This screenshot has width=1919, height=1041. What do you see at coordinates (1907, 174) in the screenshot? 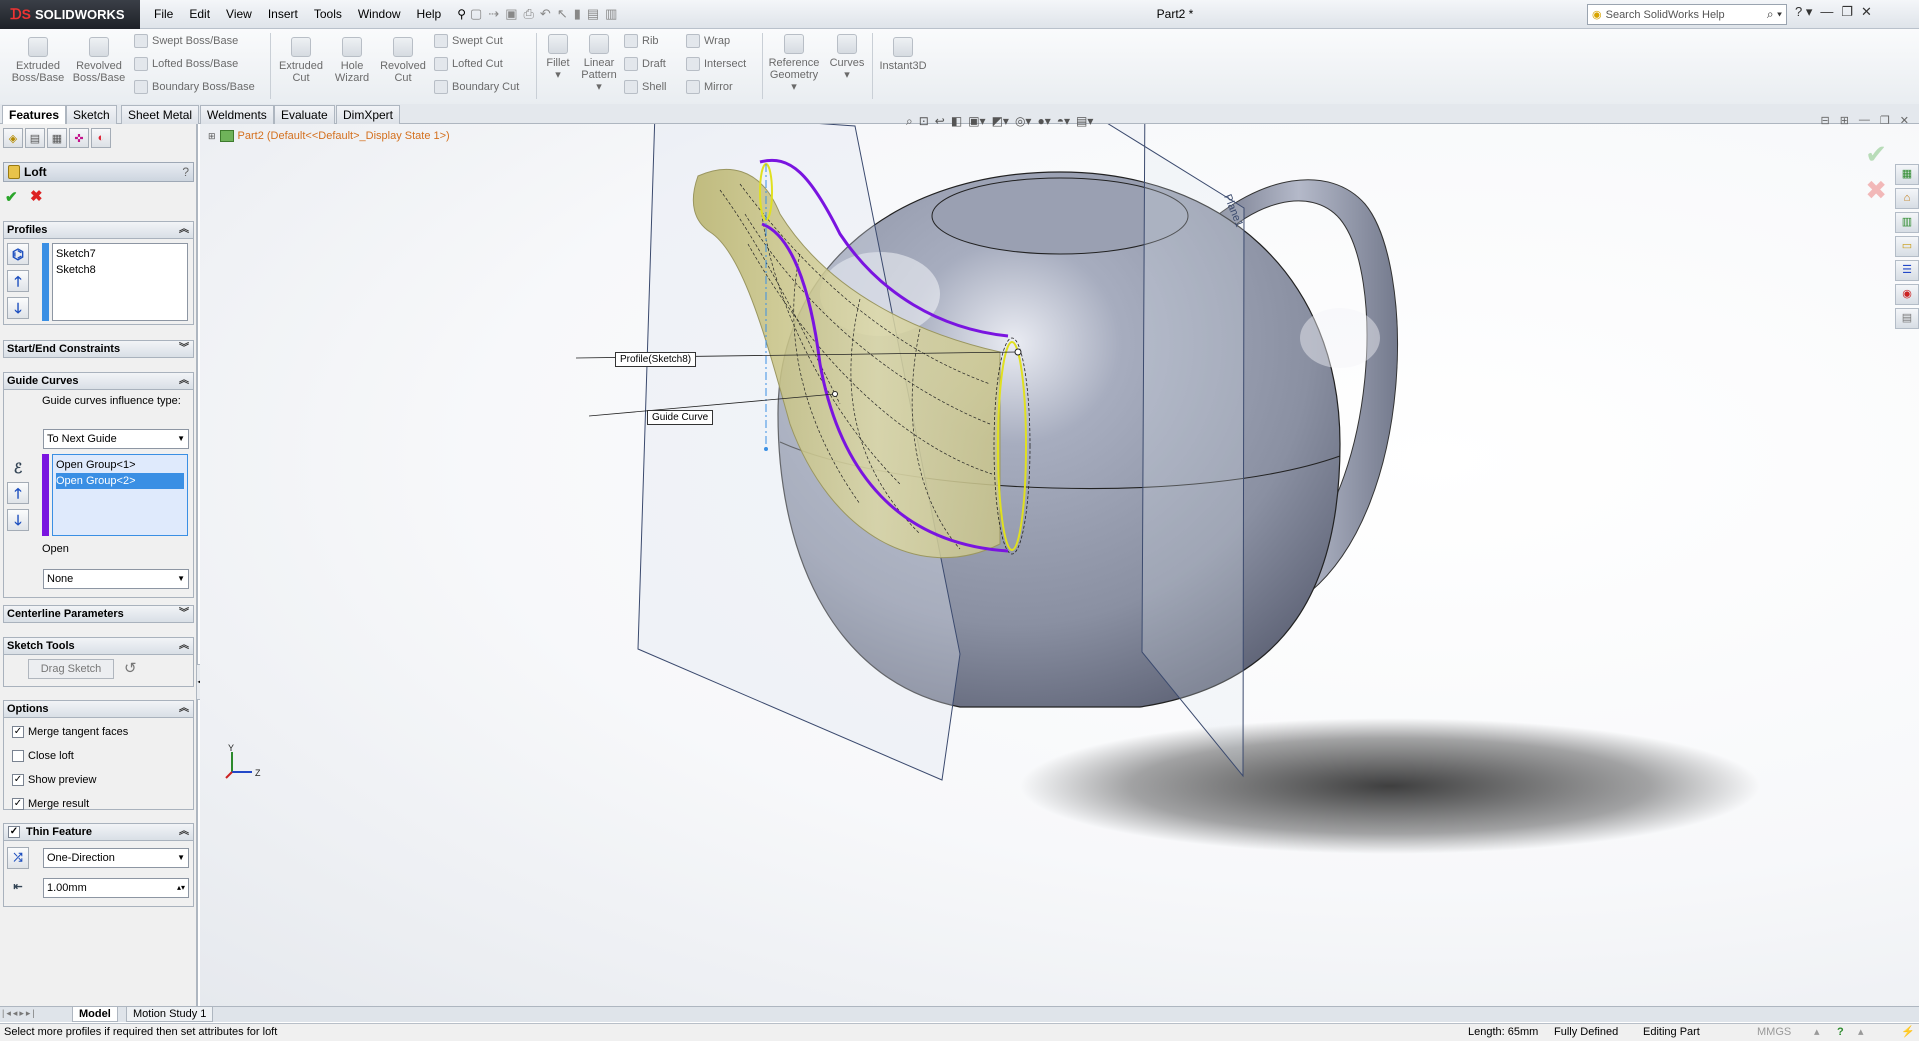
I see `solidworks-resources-icon: ▦` at bounding box center [1907, 174].